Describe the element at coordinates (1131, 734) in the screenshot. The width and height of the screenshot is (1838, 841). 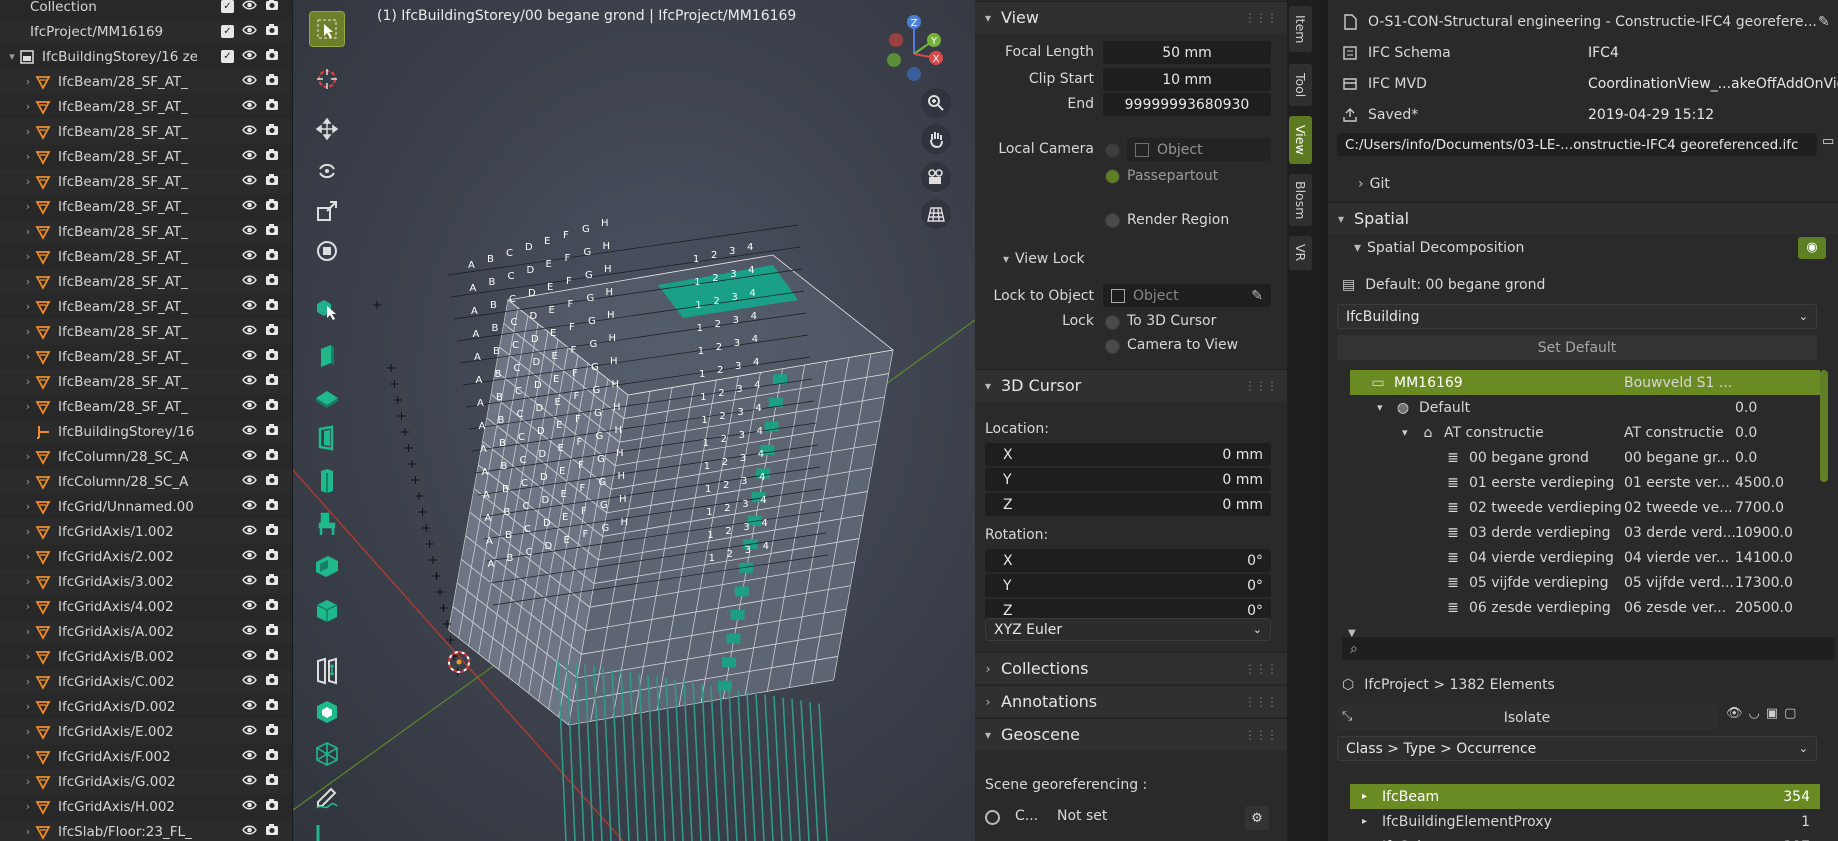
I see `geoscene-panel-header: ▾ Geoscene ⋮⋮⋮` at that location.